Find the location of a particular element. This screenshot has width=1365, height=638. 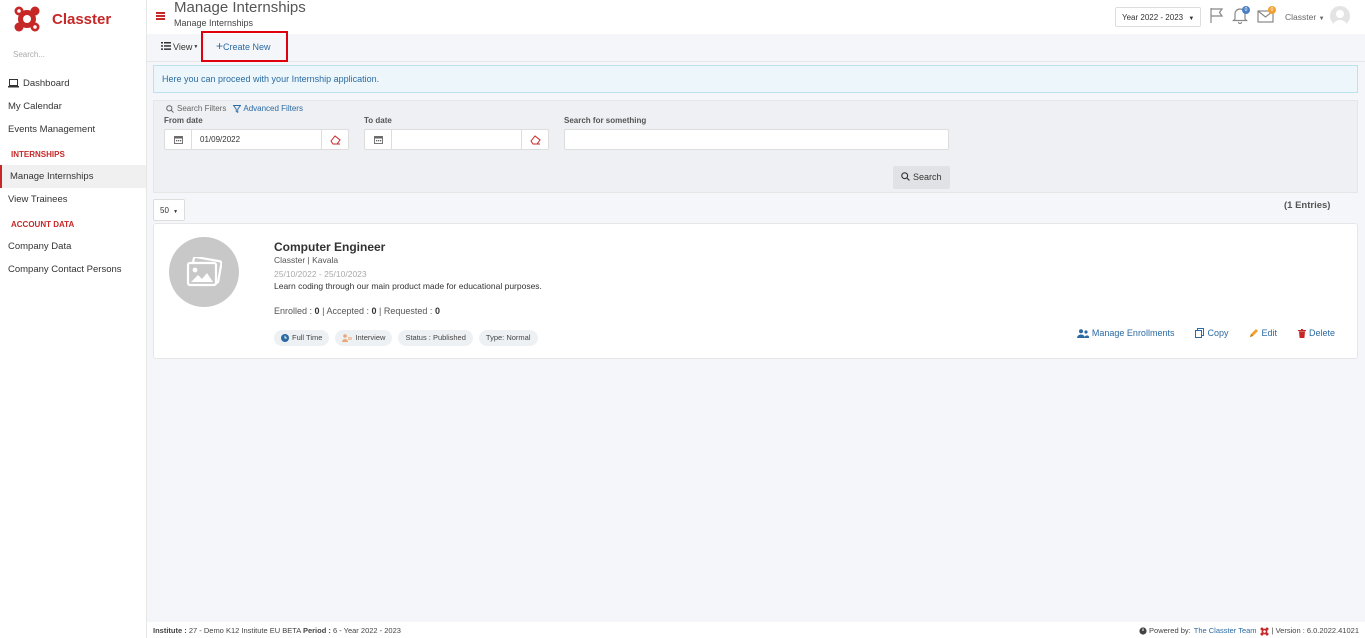

sidebar-item-events-management: Events Management is located at coordinates (73, 129).